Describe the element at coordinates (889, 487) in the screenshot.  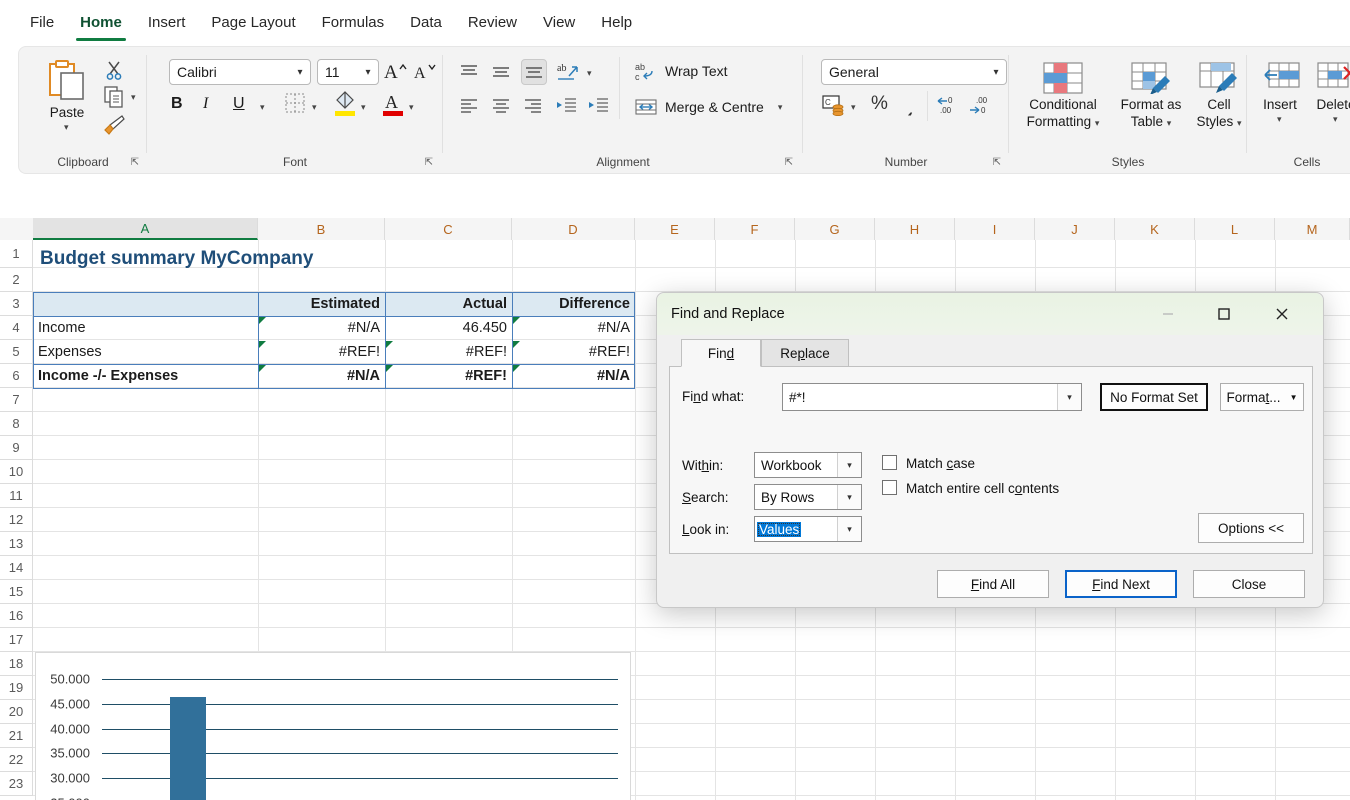
I see `match-entire-cell-checkbox` at that location.